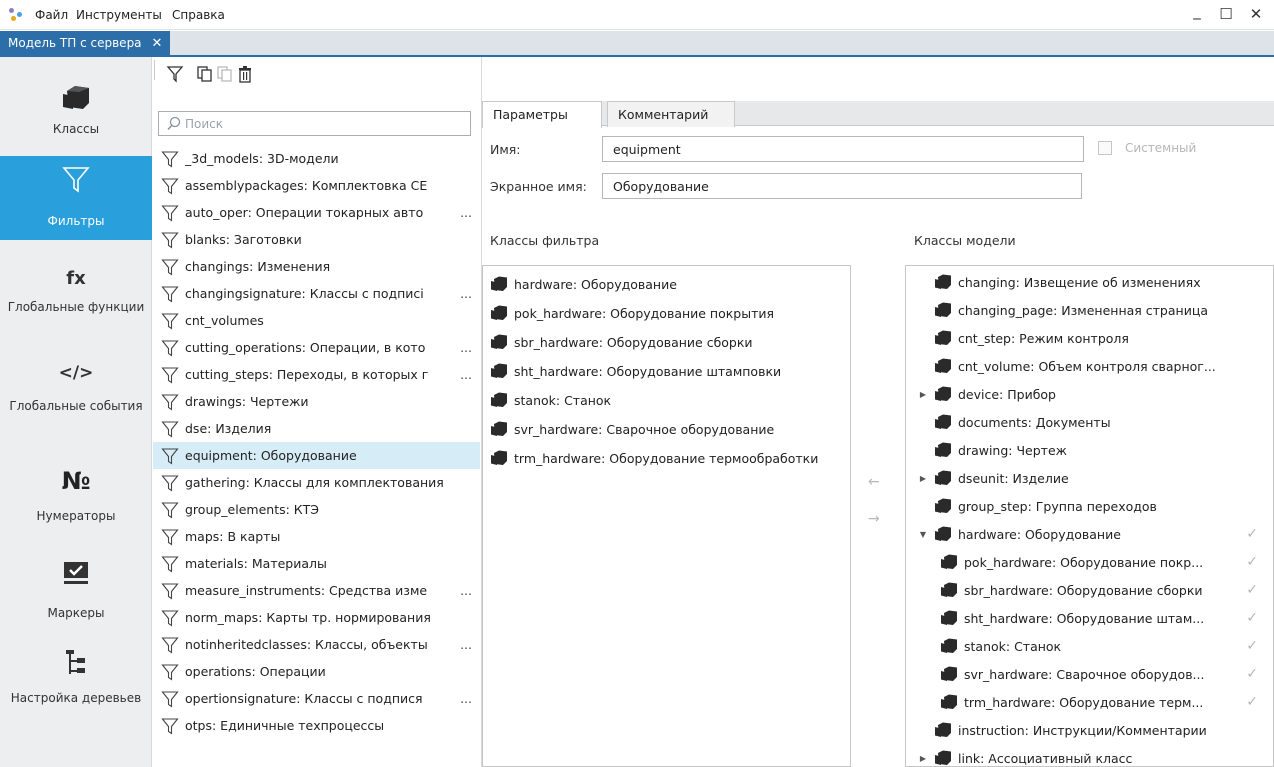 The width and height of the screenshot is (1274, 767). What do you see at coordinates (316, 725) in the screenshot?
I see `filter-list-item: otps: Единичные техпроцессы` at bounding box center [316, 725].